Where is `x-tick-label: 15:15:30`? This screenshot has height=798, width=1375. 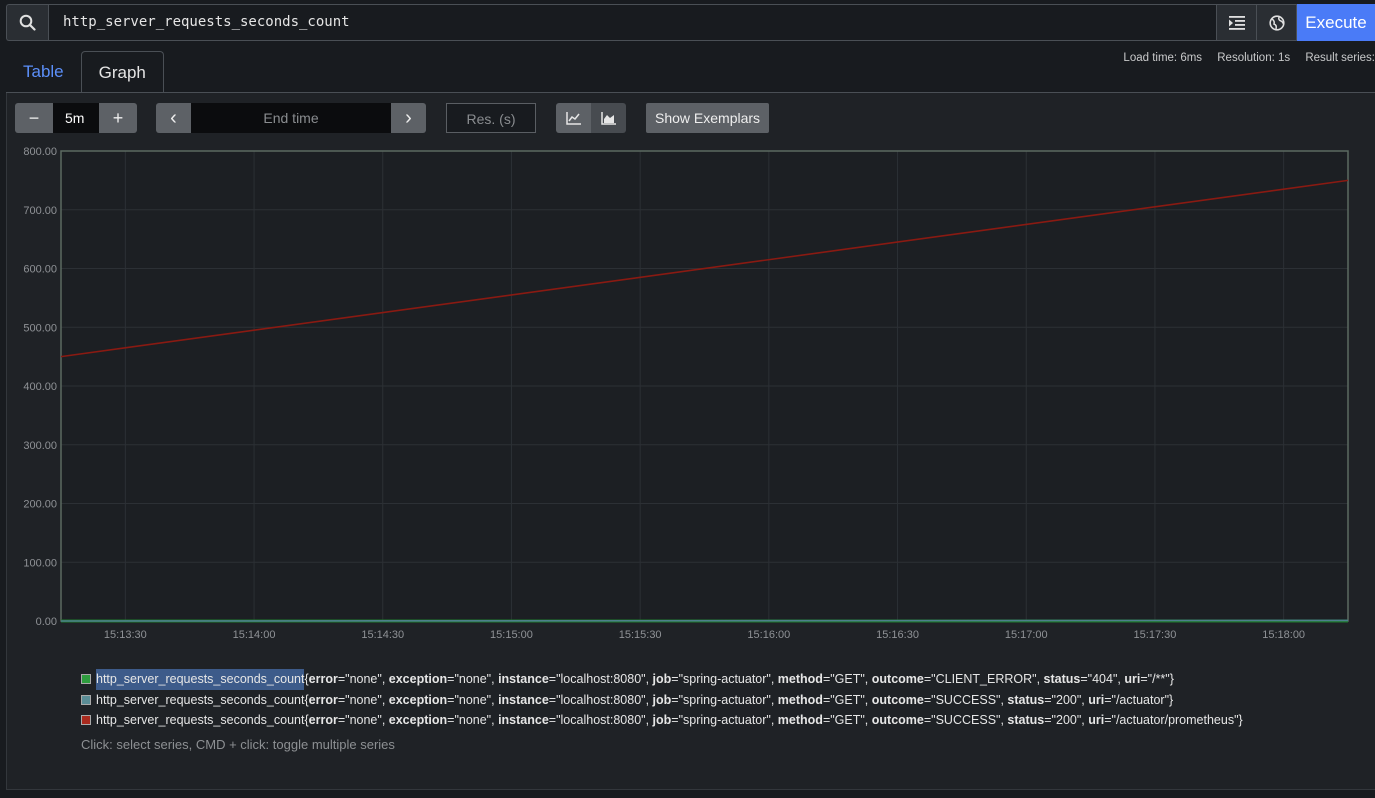 x-tick-label: 15:15:30 is located at coordinates (640, 635).